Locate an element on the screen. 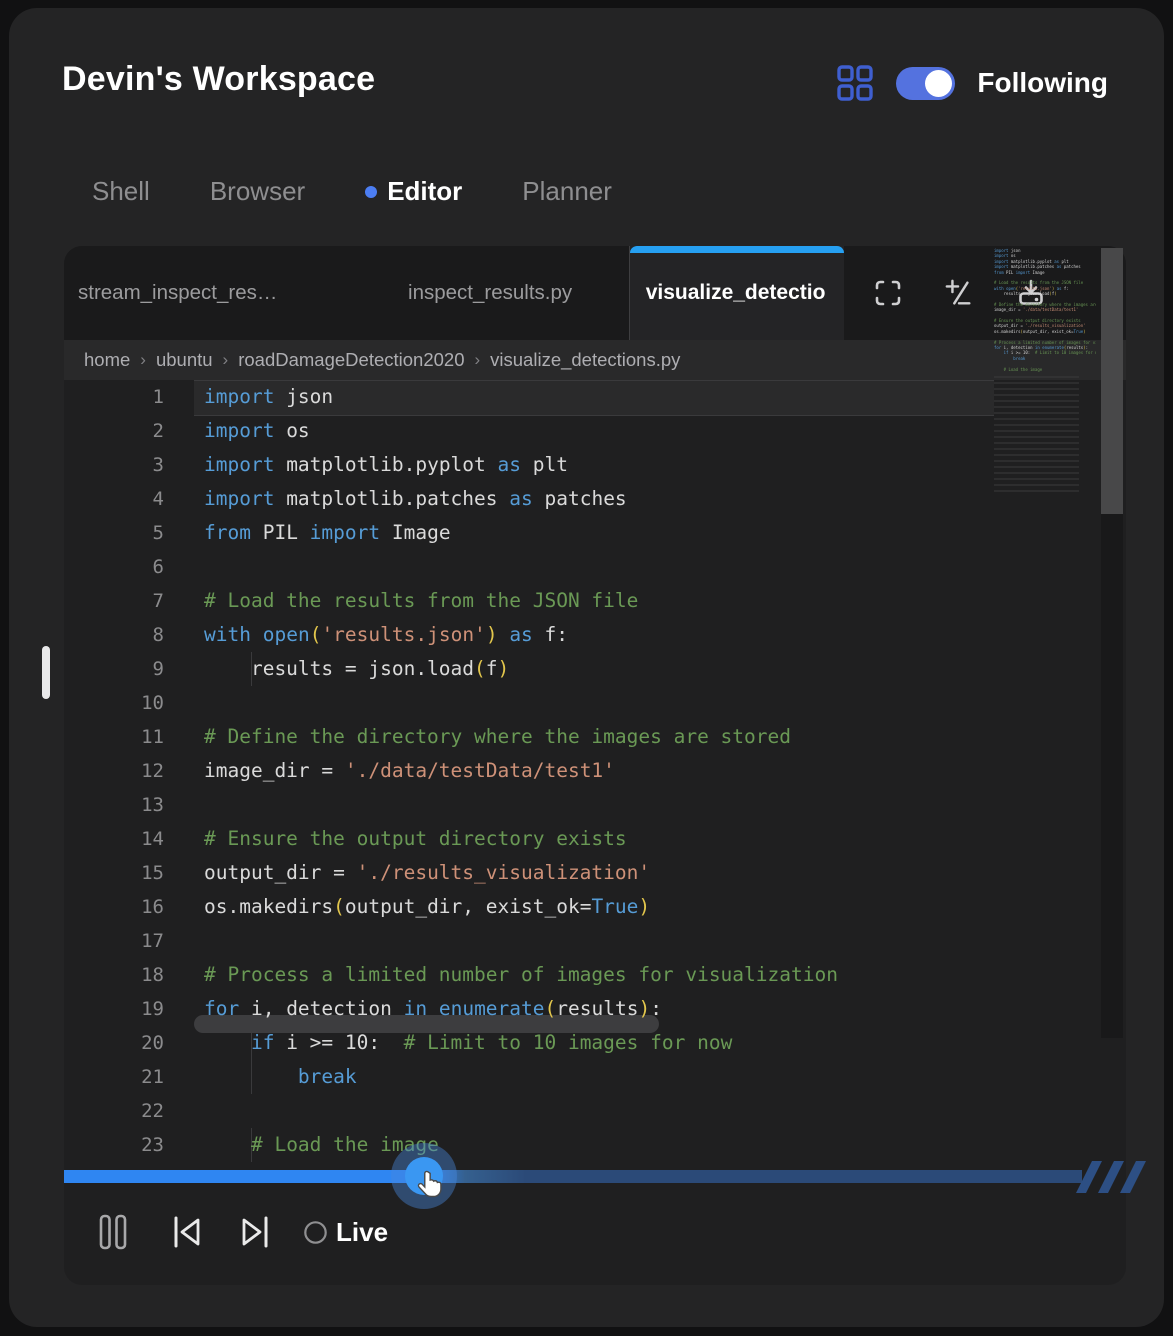 This screenshot has width=1173, height=1336. code-line-16: 16 os.makedirs(output_dir, exist_ok=True) is located at coordinates (595, 907).